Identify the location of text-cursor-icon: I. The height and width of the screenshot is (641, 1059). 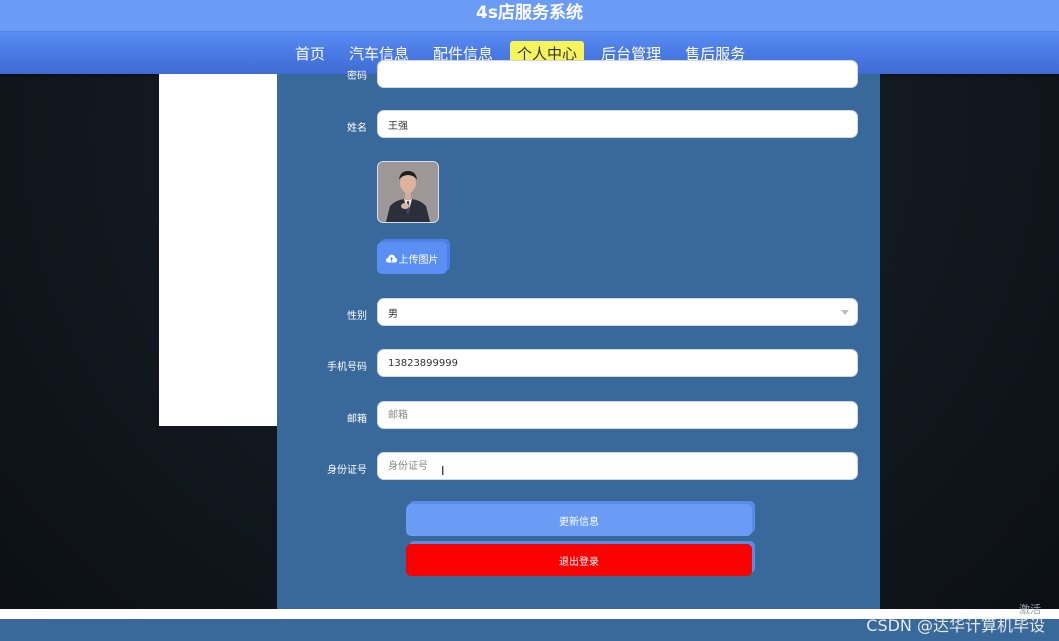
(443, 471).